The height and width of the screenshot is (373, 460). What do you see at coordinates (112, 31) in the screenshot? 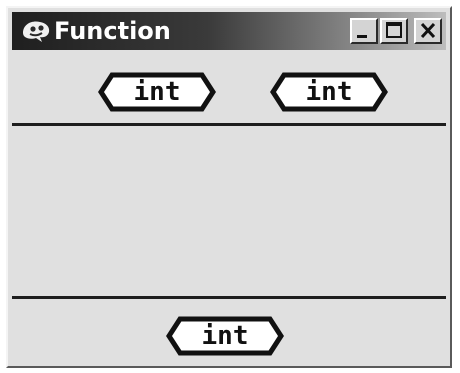
I see `window-title: Function` at bounding box center [112, 31].